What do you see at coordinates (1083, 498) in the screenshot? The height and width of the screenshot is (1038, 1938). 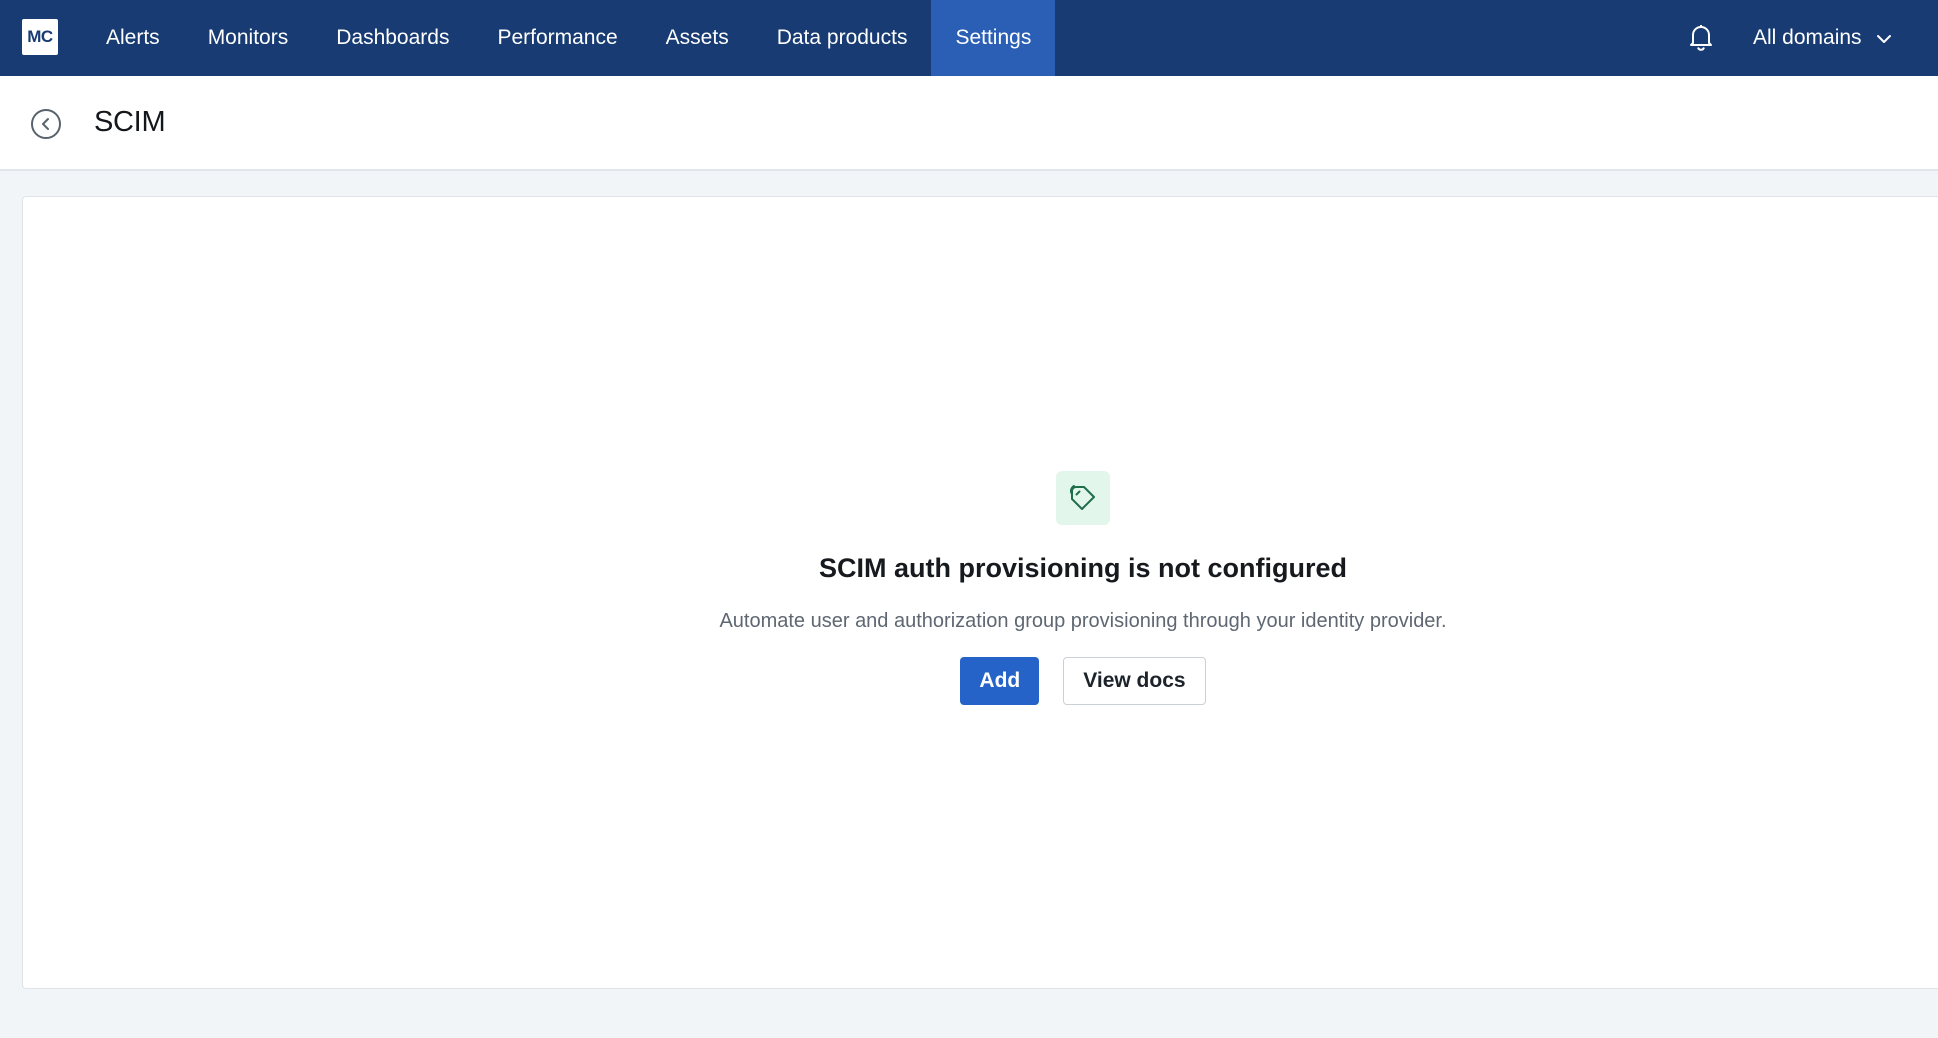 I see `tag-icon` at bounding box center [1083, 498].